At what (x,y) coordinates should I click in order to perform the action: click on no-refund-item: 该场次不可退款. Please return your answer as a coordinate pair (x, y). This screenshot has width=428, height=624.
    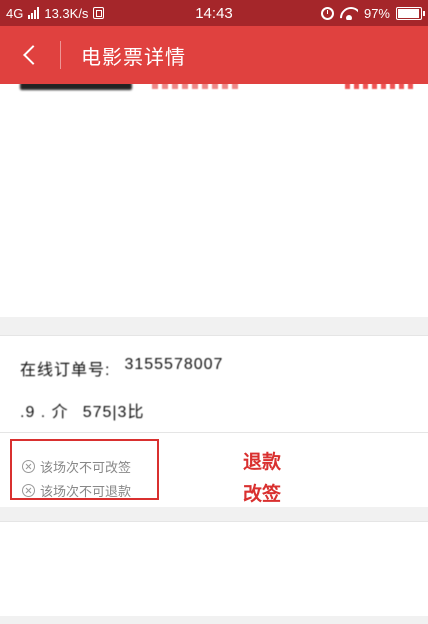
    Looking at the image, I should click on (76, 490).